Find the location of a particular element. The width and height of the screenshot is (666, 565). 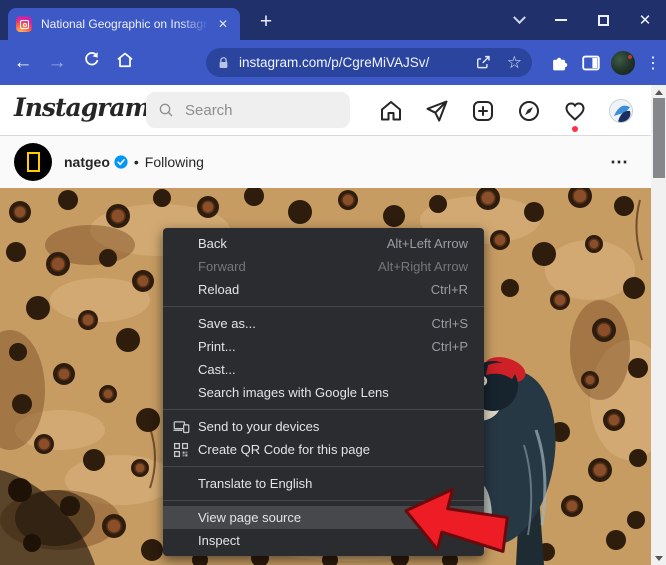

qr-code-icon is located at coordinates (181, 449).